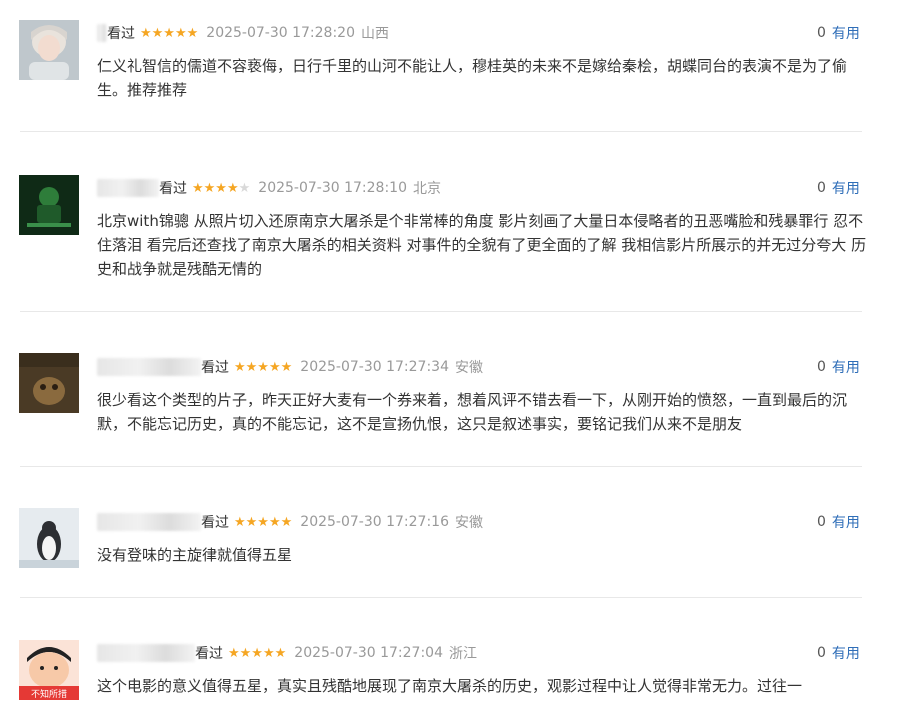 Image resolution: width=913 pixels, height=705 pixels. I want to click on review-meta: 看过 ★★★★★ 2025-07-30 17:27:34 安徽, so click(290, 367).